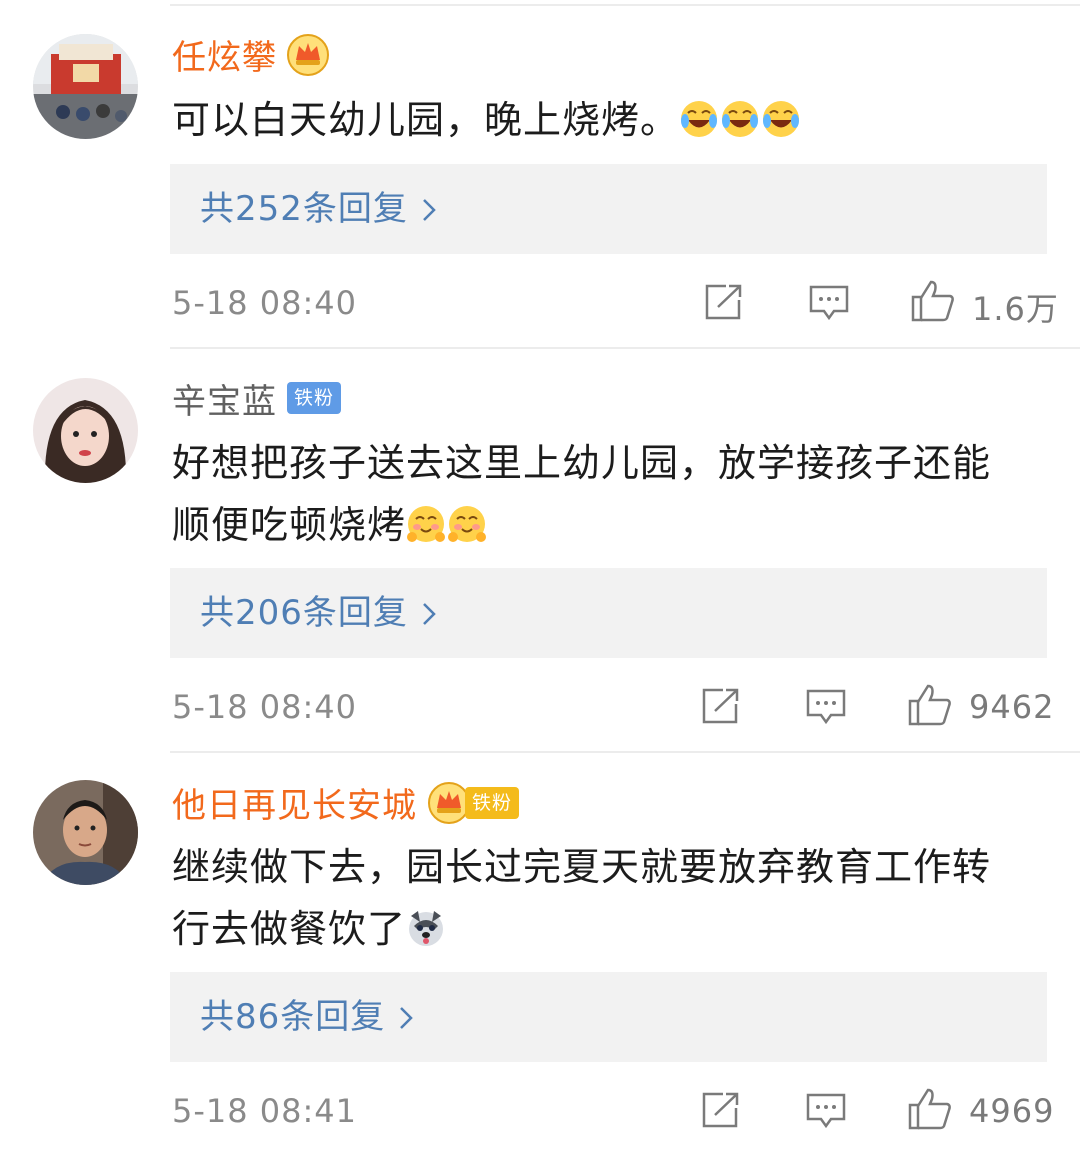  Describe the element at coordinates (607, 929) in the screenshot. I see `comment-text-line-2: 行去做餐饮了` at that location.